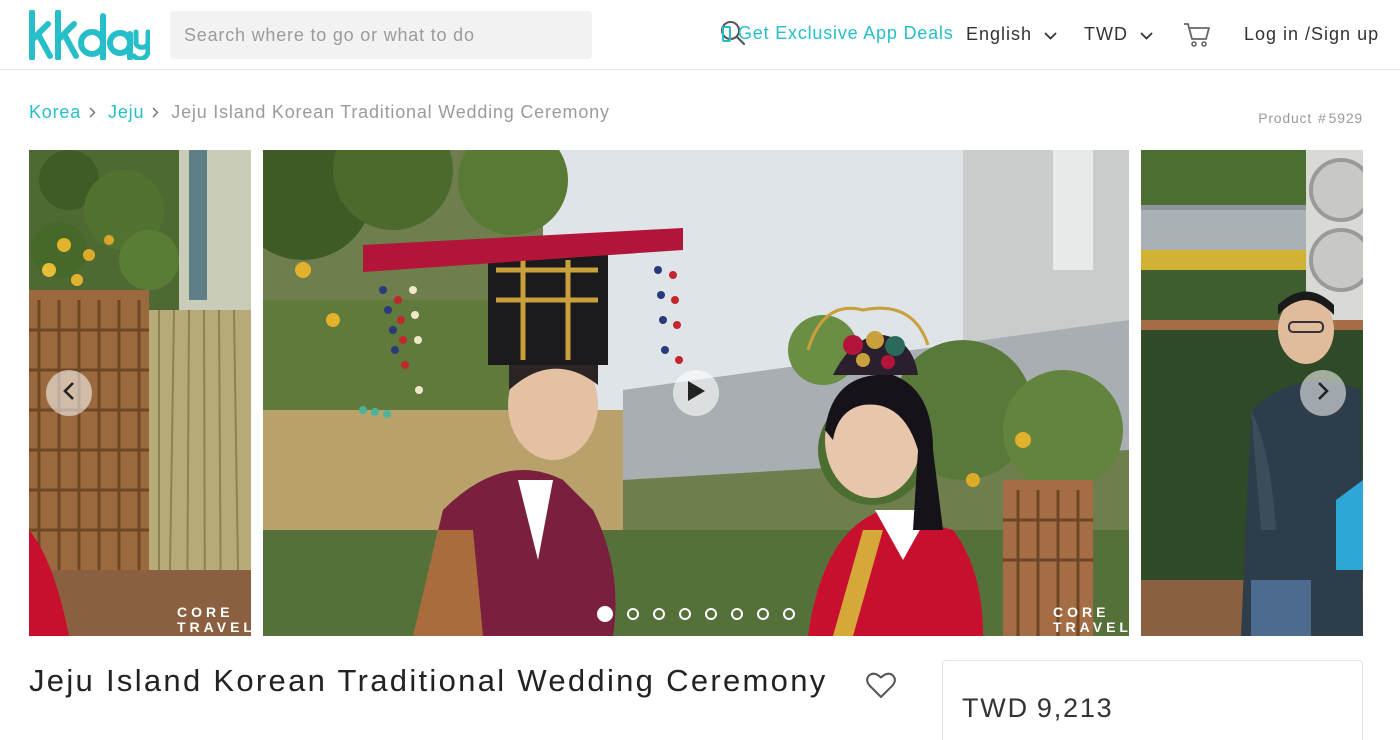  I want to click on wishlist-heart-icon, so click(881, 687).